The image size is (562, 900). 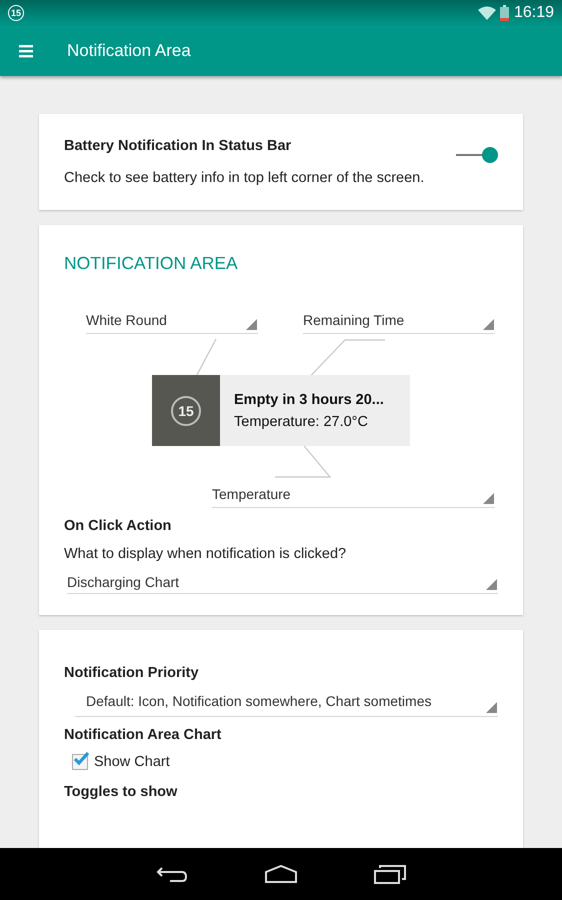 I want to click on dropdown: Discharging Chart, so click(x=282, y=583).